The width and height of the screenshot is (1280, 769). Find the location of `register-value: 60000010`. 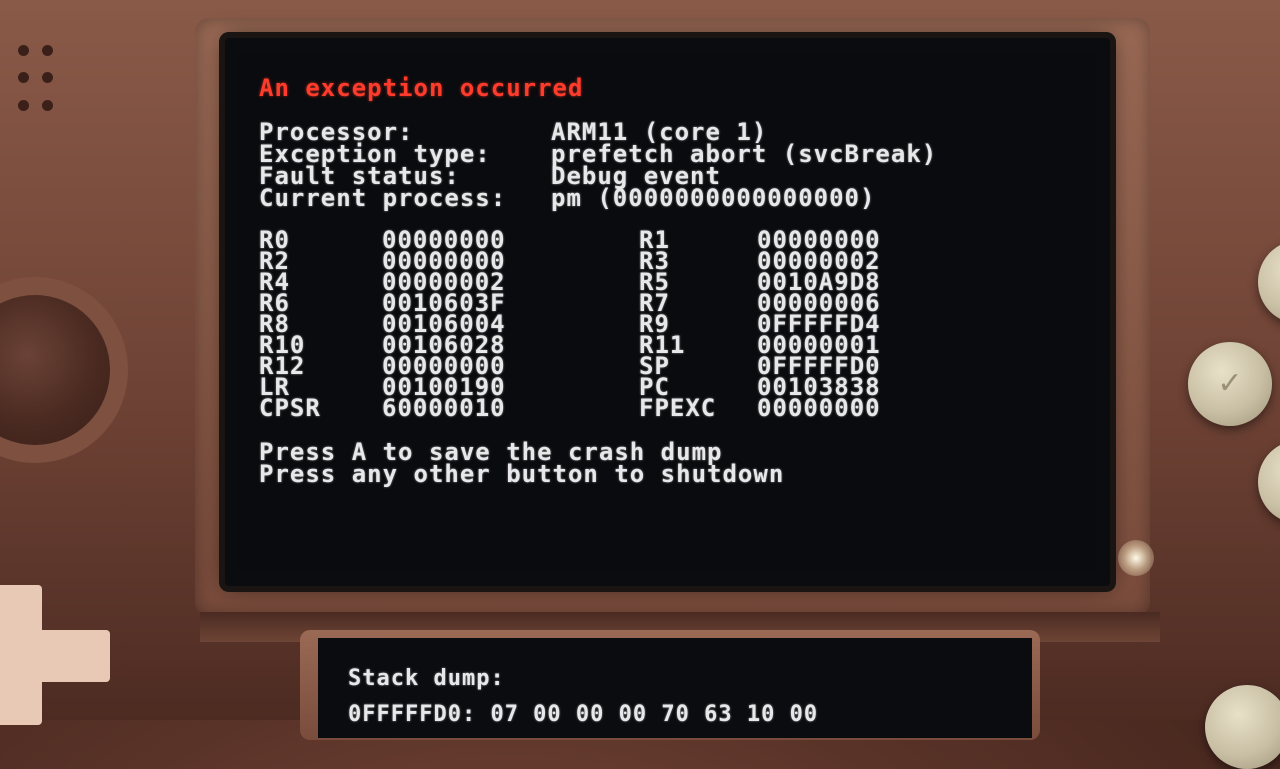

register-value: 60000010 is located at coordinates (444, 408).